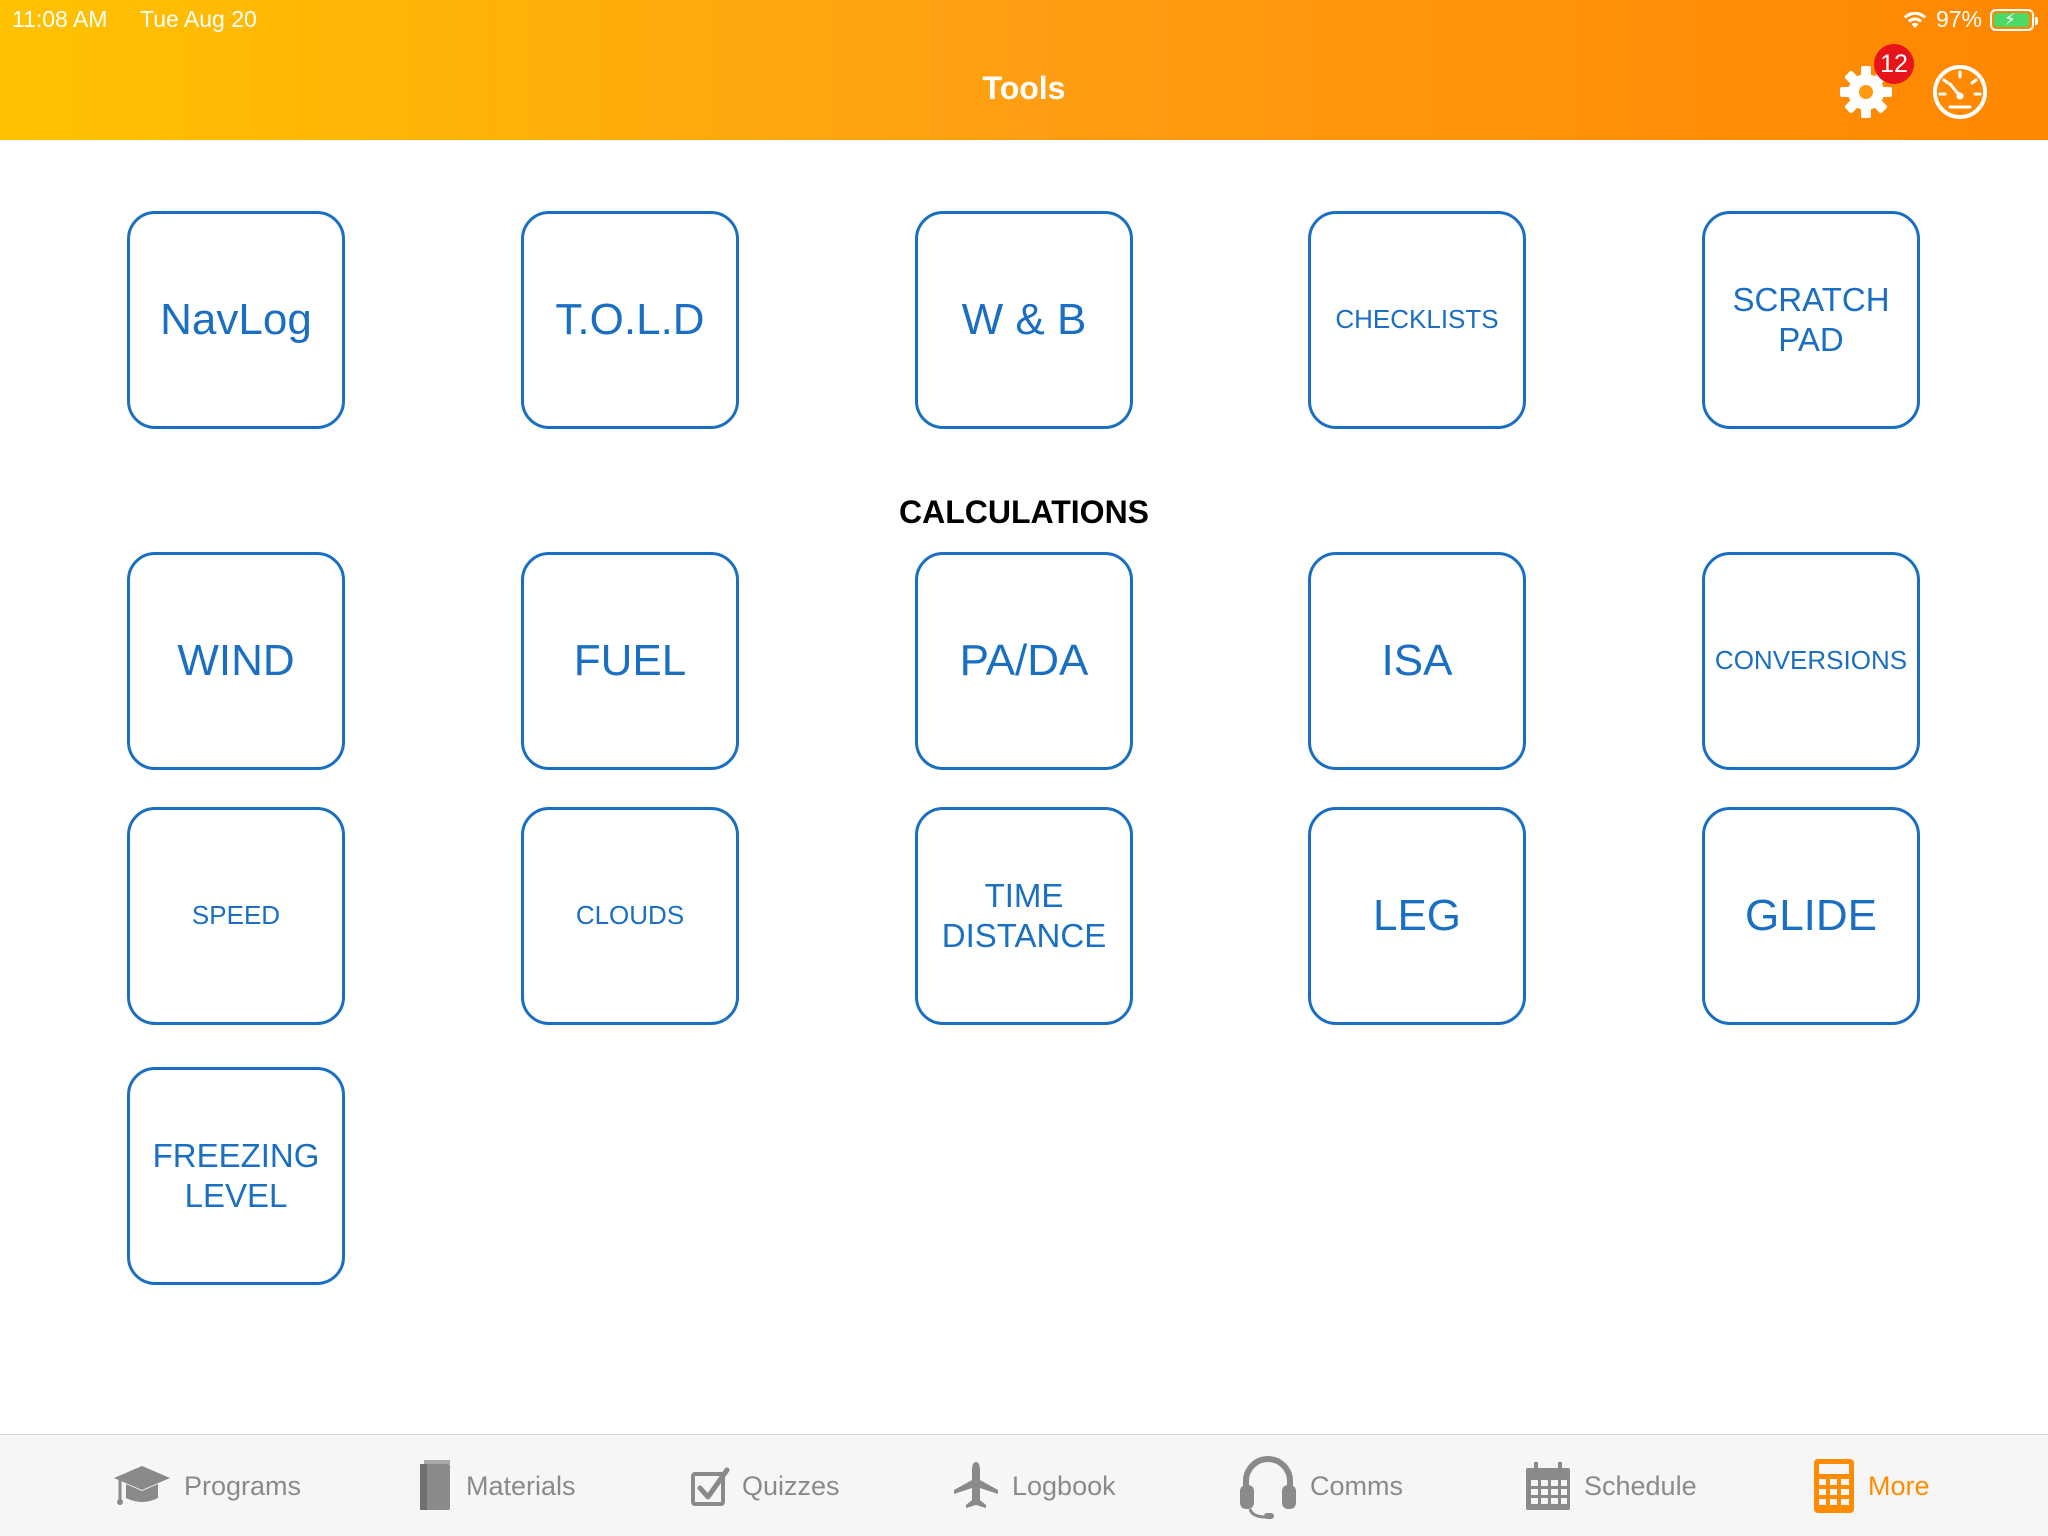  I want to click on status-time: 11:08 AM, so click(60, 19).